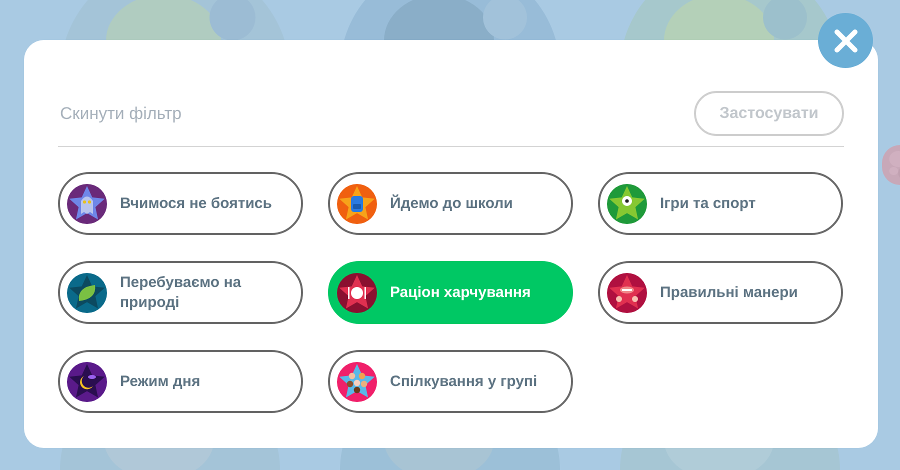 The image size is (900, 470). What do you see at coordinates (357, 382) in the screenshot?
I see `people-icon` at bounding box center [357, 382].